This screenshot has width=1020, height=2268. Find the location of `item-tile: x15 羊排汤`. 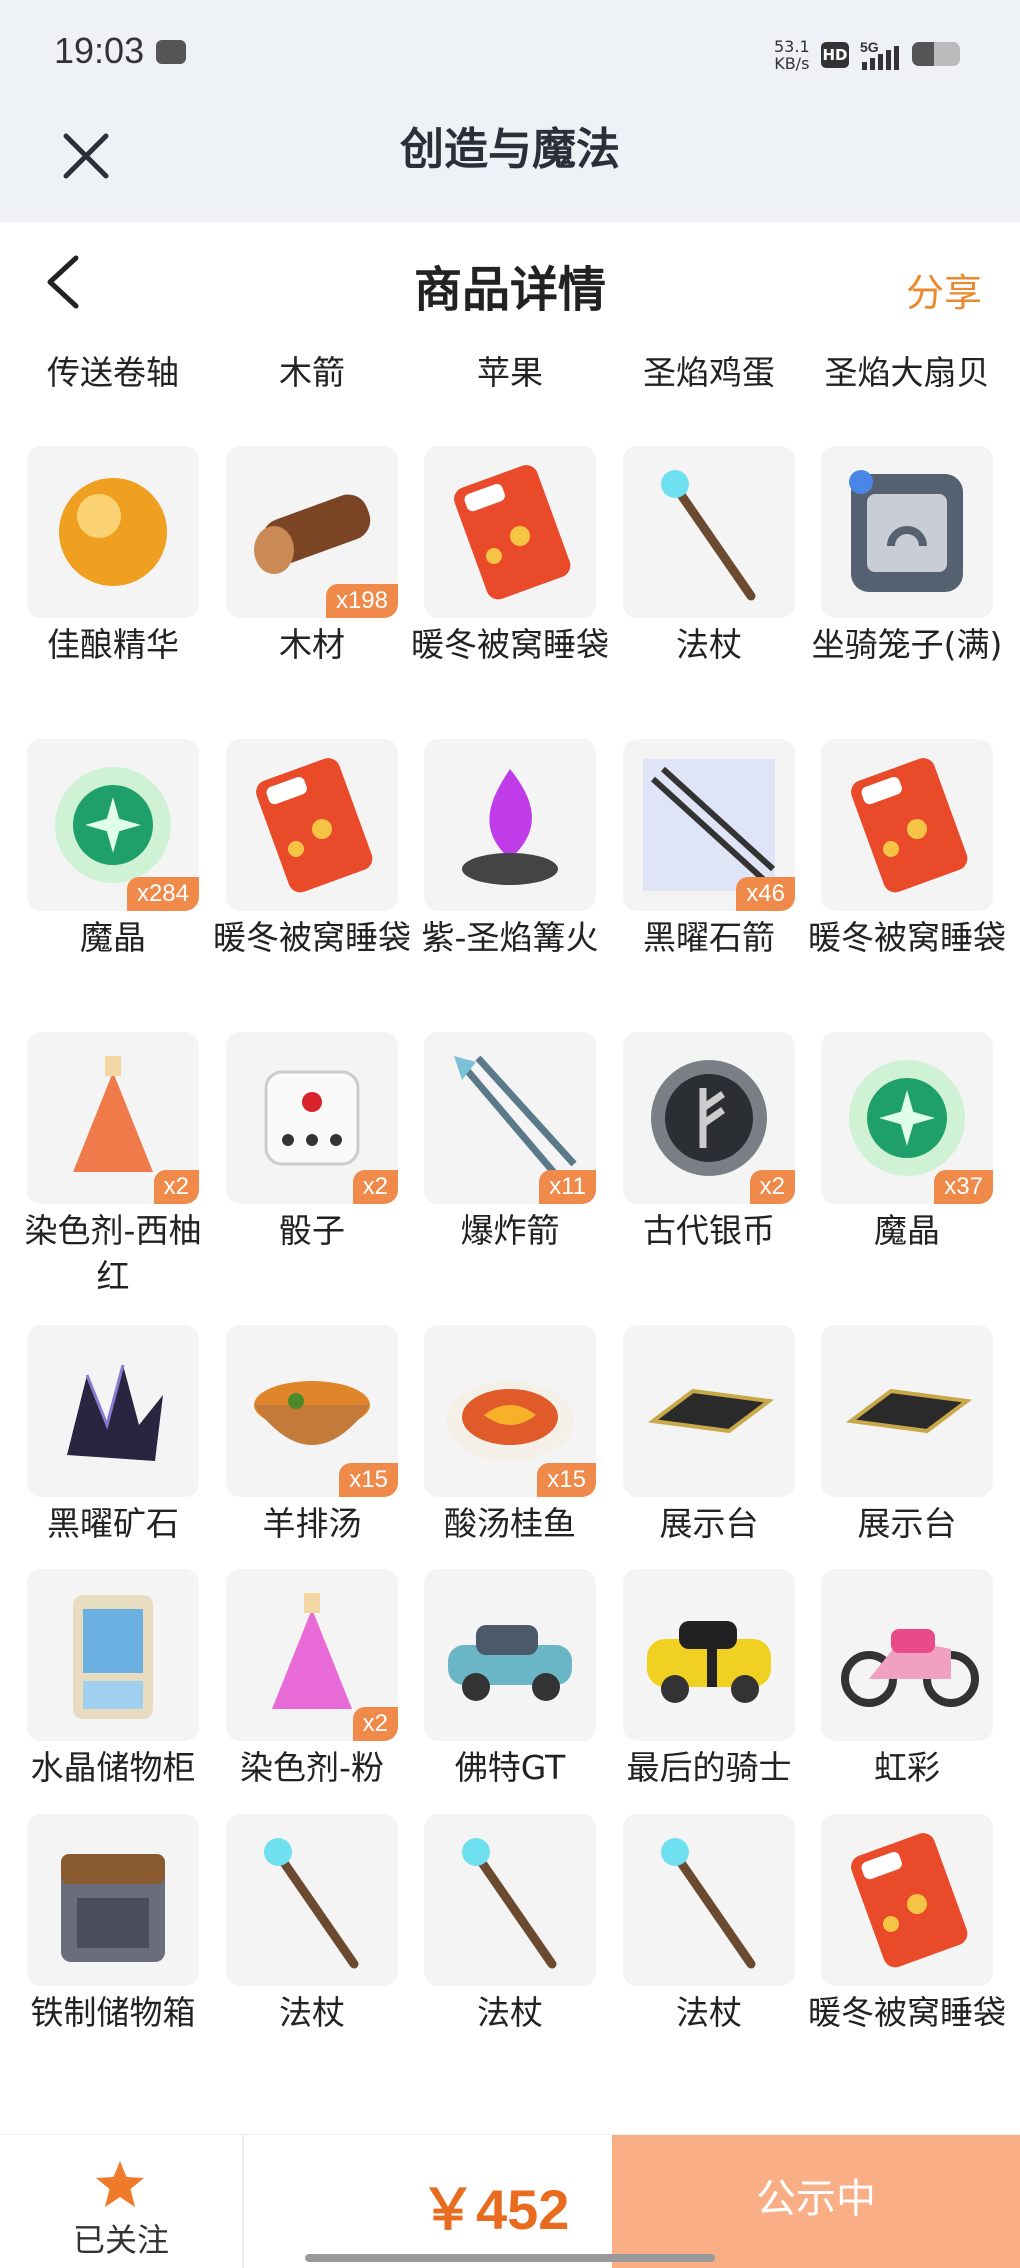

item-tile: x15 羊排汤 is located at coordinates (312, 1436).